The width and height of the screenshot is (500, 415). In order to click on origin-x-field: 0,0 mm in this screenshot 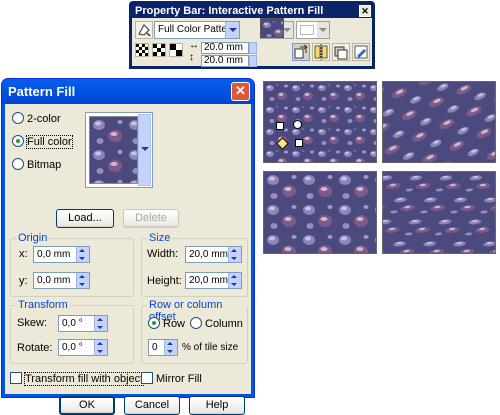, I will do `click(61, 254)`.